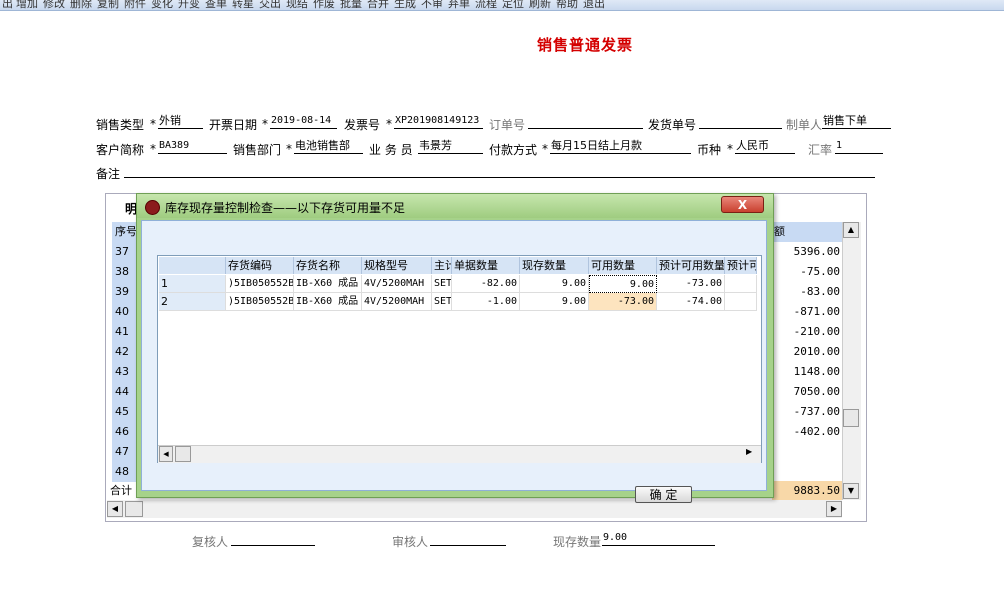  What do you see at coordinates (459, 5) in the screenshot?
I see `toolbar-item: 弃单` at bounding box center [459, 5].